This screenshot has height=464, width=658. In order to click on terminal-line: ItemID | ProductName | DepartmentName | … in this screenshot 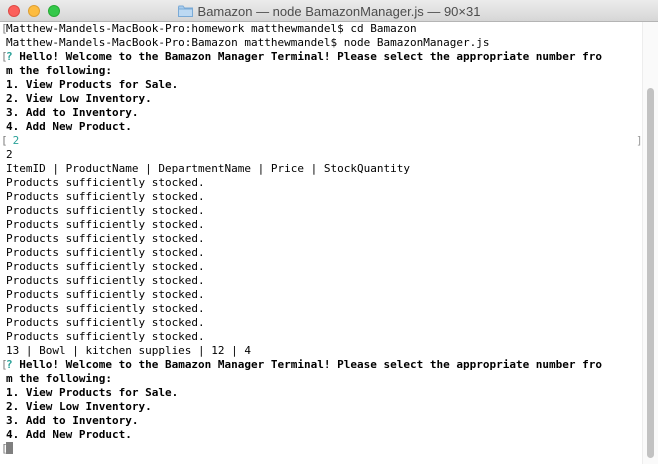, I will do `click(321, 169)`.